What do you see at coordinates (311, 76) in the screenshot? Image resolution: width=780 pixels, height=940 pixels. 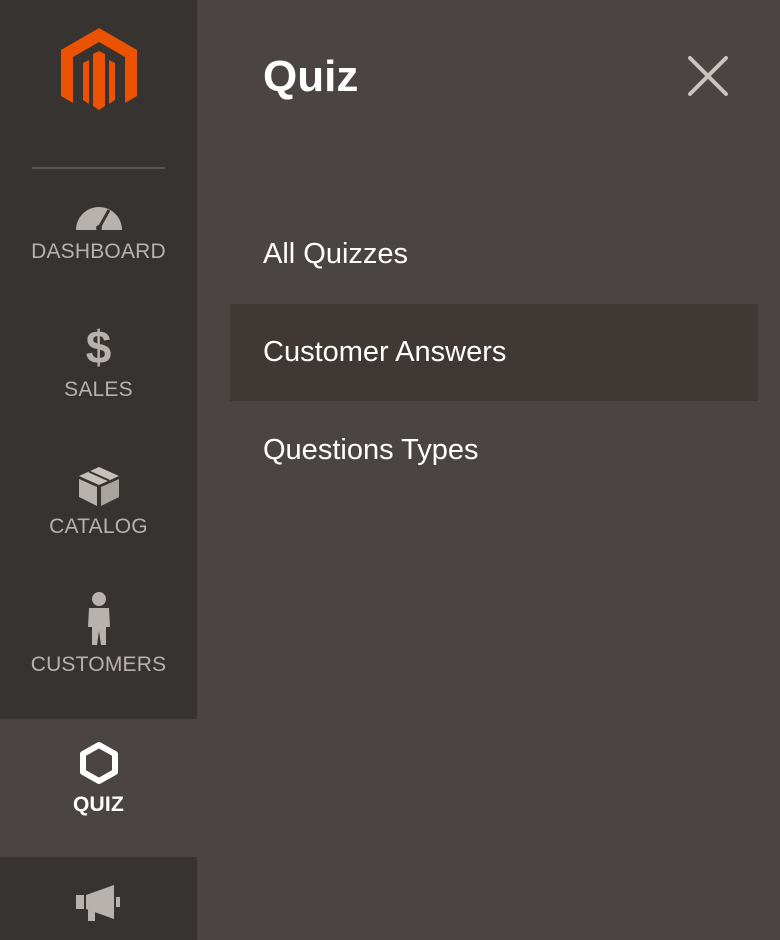 I see `panel-title: Quiz` at bounding box center [311, 76].